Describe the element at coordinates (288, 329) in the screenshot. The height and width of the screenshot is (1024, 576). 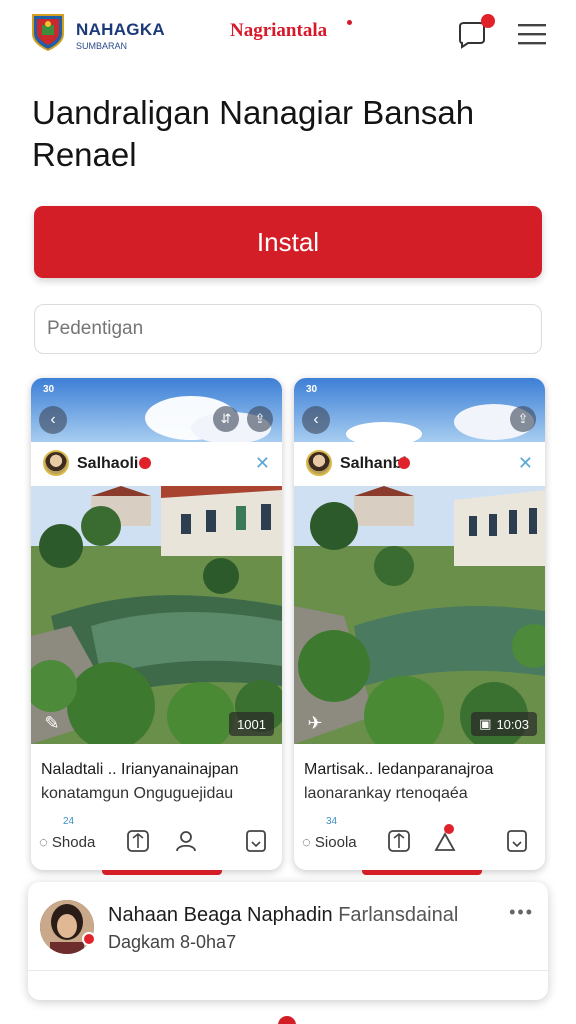
I see `search-input` at that location.